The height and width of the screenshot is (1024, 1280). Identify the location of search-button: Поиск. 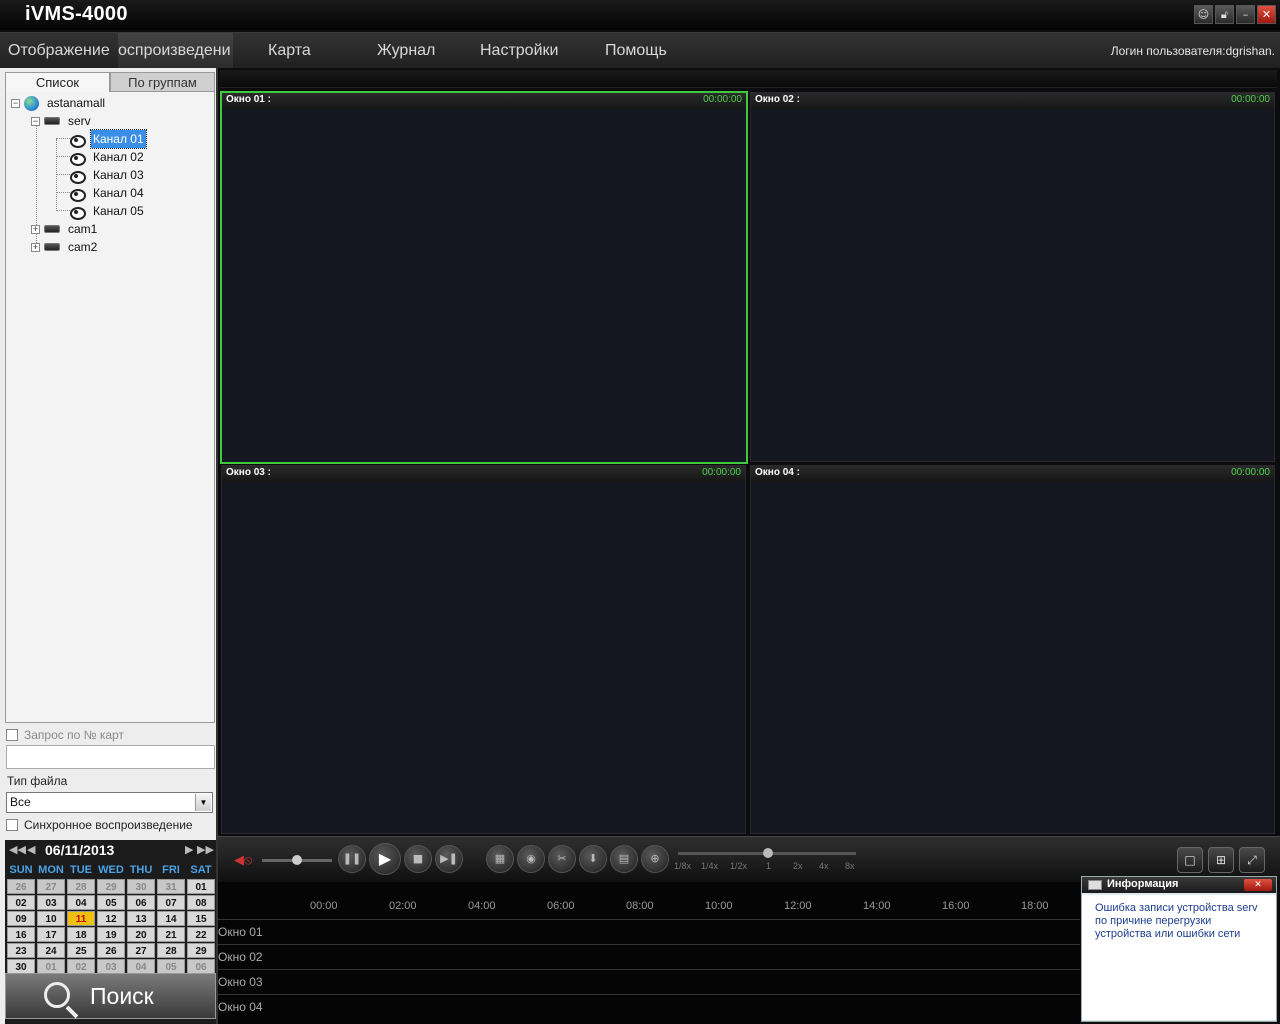
(110, 996).